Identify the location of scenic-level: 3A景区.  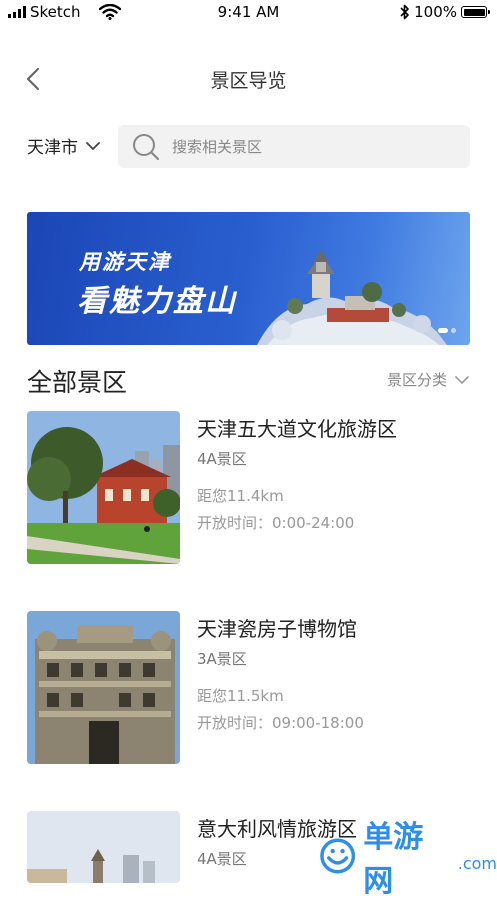
(222, 659).